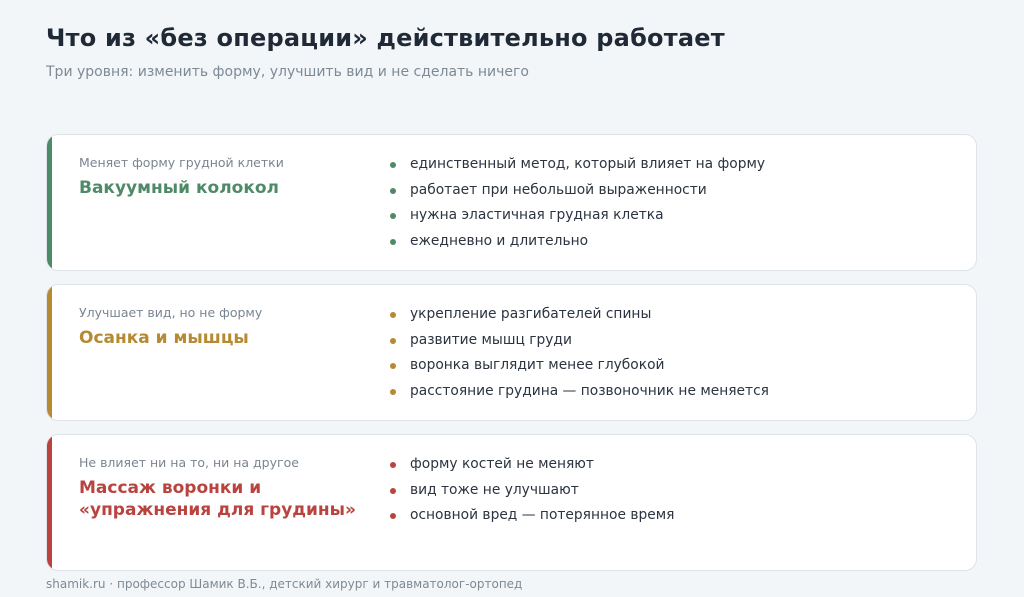  Describe the element at coordinates (171, 312) in the screenshot. I see `card-kicker: Улучшает вид, но не форму` at that location.